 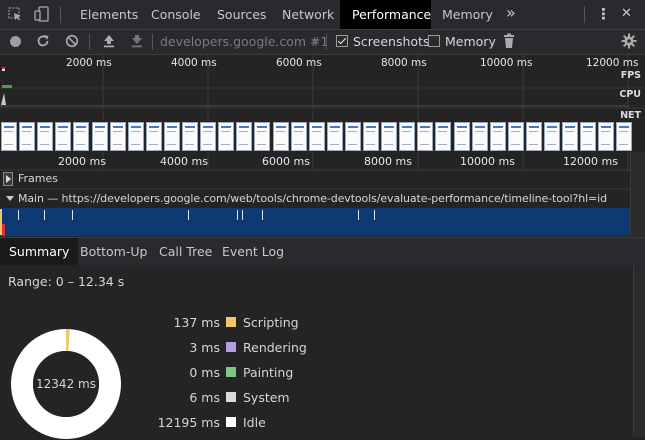 What do you see at coordinates (385, 14) in the screenshot?
I see `tab-performance: Performance` at bounding box center [385, 14].